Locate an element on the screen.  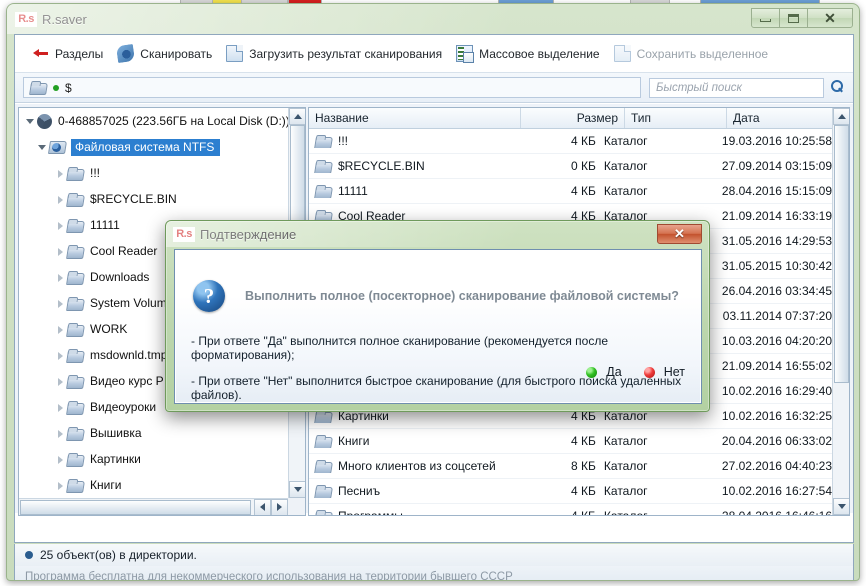
file-date-cell: 31.05.2015 10:30:42 is located at coordinates (776, 266).